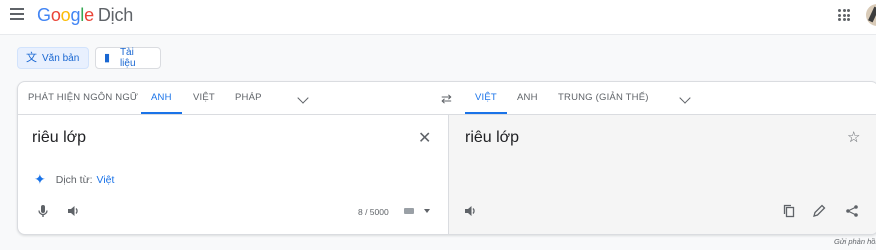 The height and width of the screenshot is (250, 876). I want to click on tab-target-vietnamese: VIỆT, so click(486, 98).